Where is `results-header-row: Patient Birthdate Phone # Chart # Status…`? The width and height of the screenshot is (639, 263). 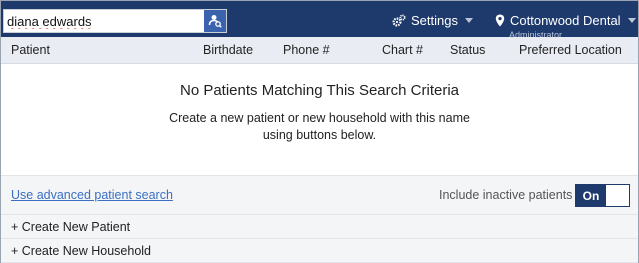 results-header-row: Patient Birthdate Phone # Chart # Status… is located at coordinates (319, 50).